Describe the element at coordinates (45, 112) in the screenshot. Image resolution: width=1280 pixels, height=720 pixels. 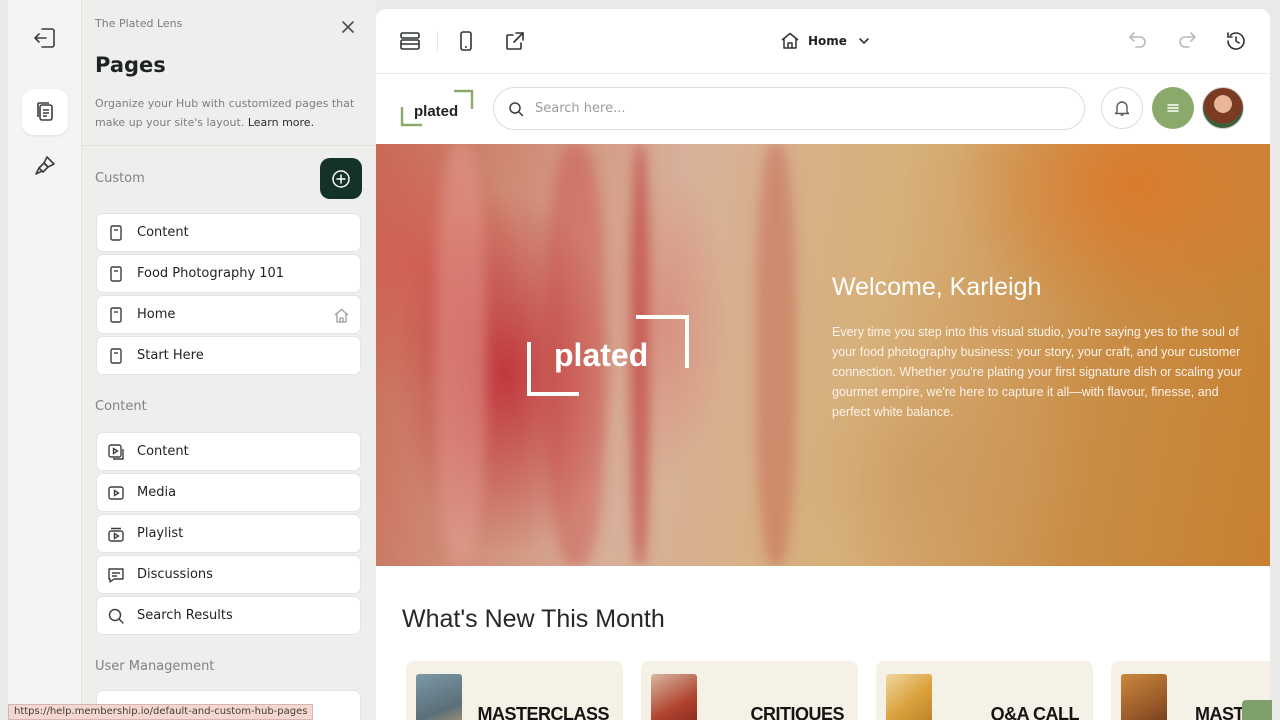
I see `pages-icon` at that location.